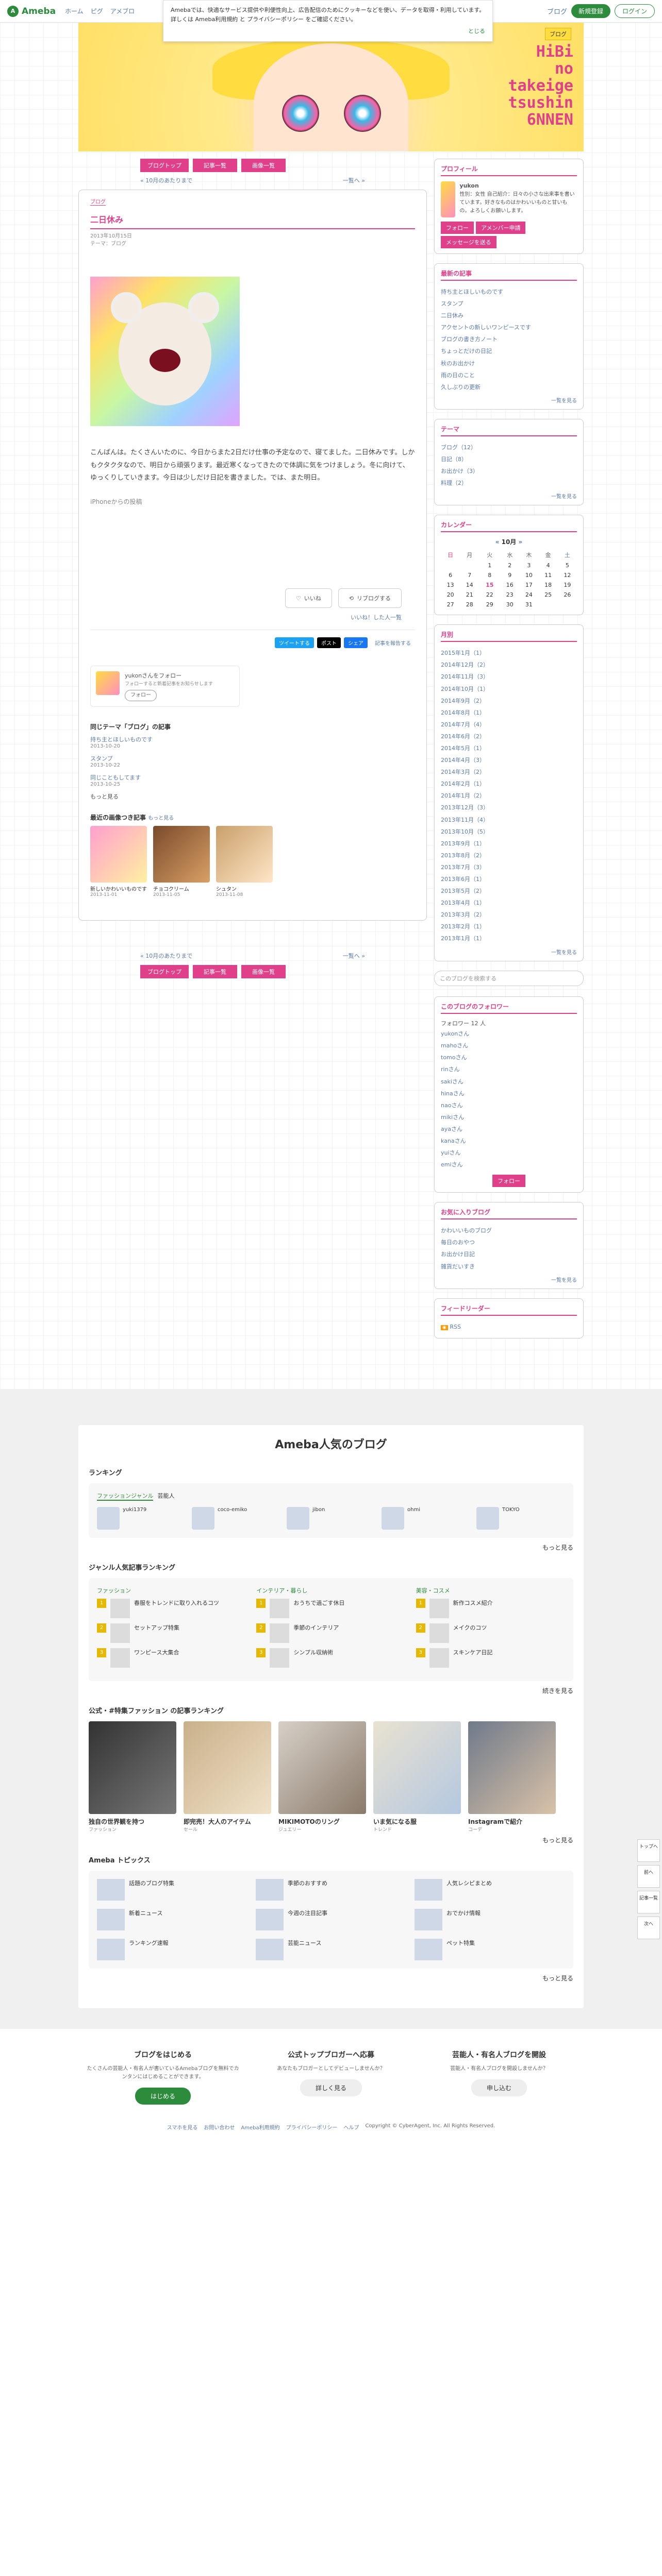  Describe the element at coordinates (245, 861) in the screenshot. I see `recent-image-item: シュタン 2013-11-08` at that location.